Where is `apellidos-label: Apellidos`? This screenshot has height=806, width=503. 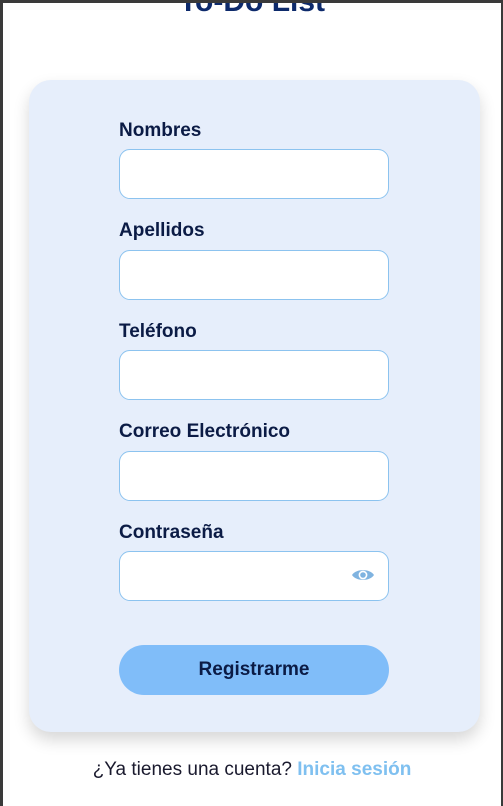 apellidos-label: Apellidos is located at coordinates (162, 230).